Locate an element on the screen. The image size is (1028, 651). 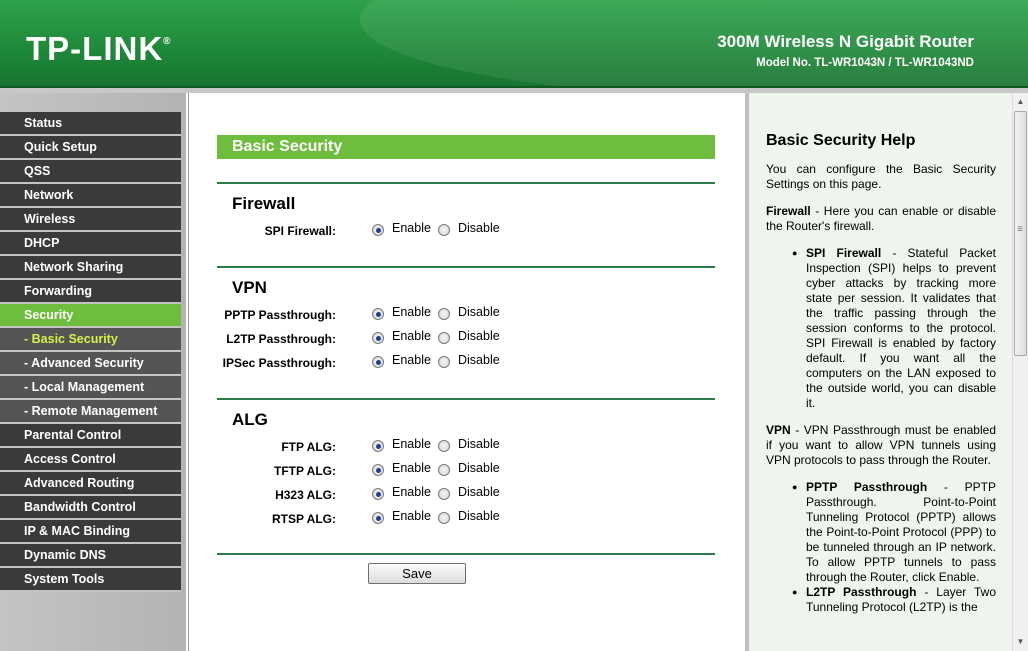
rtsp-alg-disable-radio is located at coordinates (444, 518).